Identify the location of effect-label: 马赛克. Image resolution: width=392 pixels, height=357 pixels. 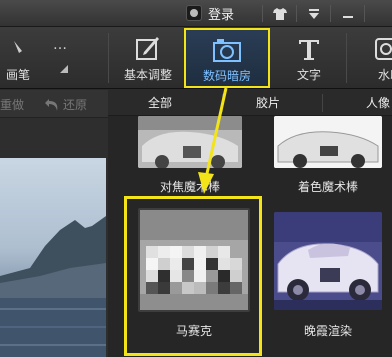
(193, 331).